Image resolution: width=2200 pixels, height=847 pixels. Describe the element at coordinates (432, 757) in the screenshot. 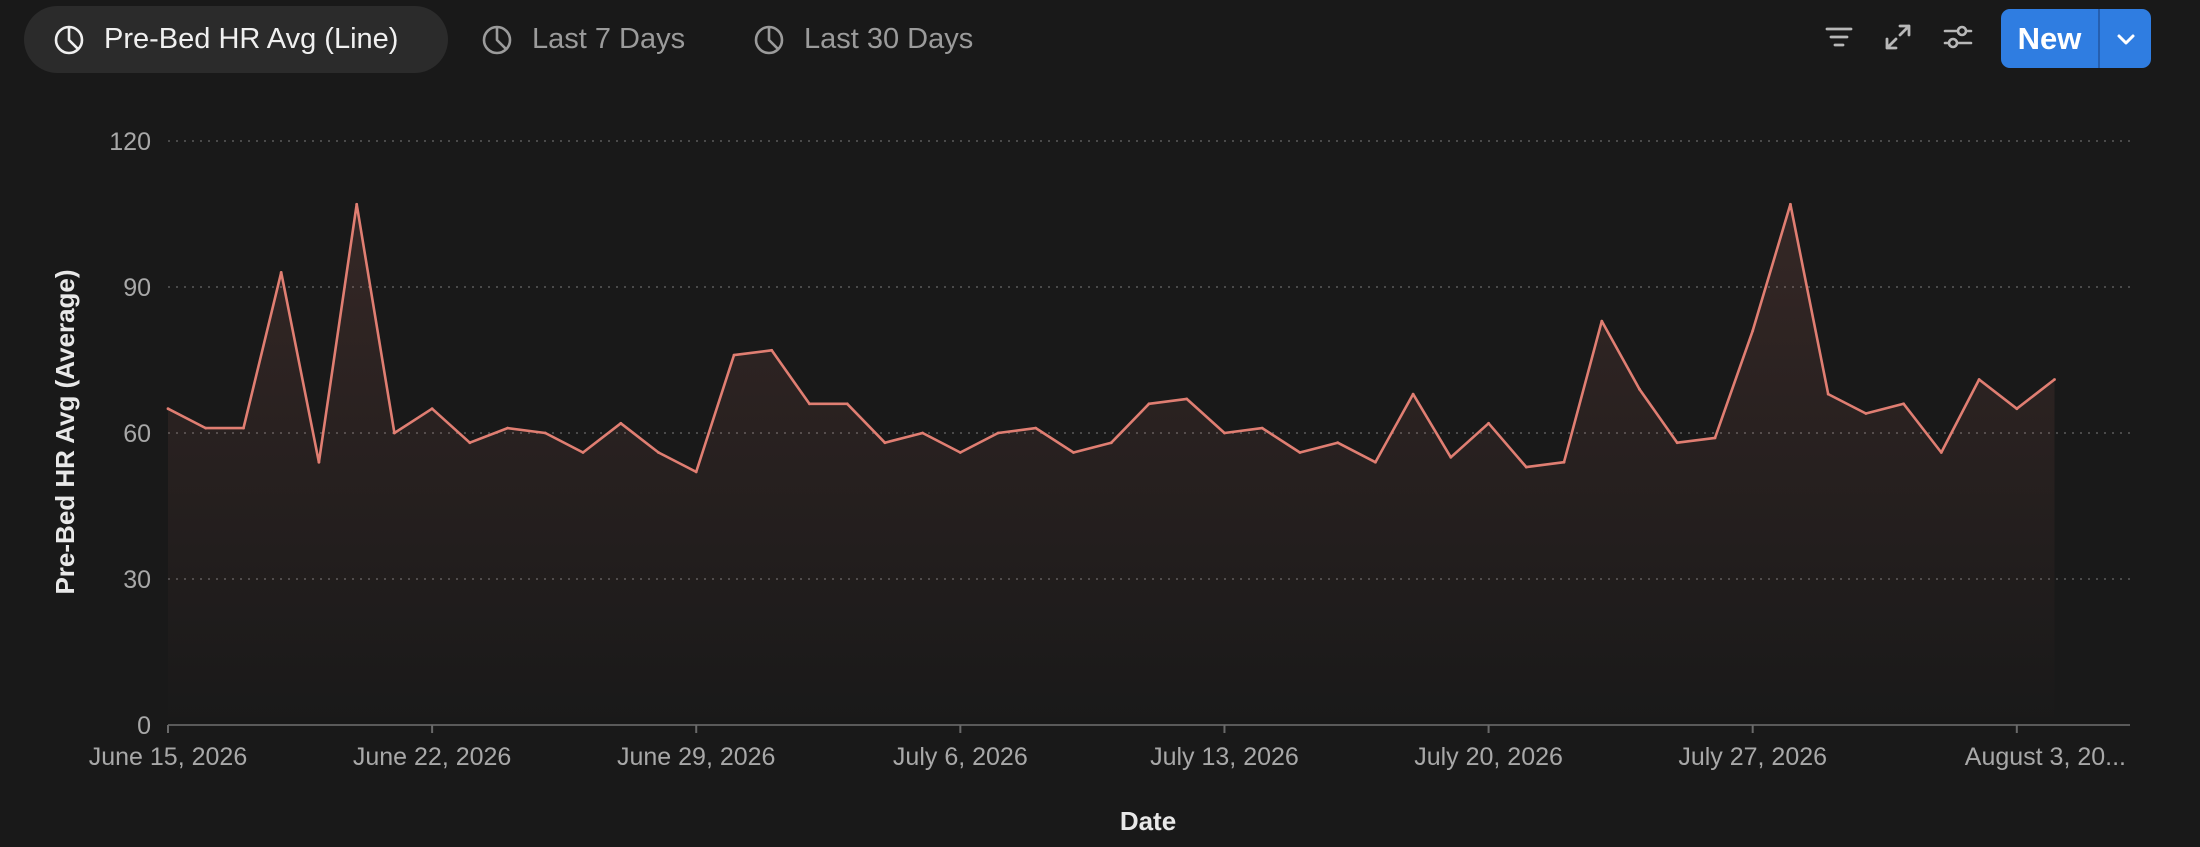

I see `x-tick-label: June 22, 2026` at that location.